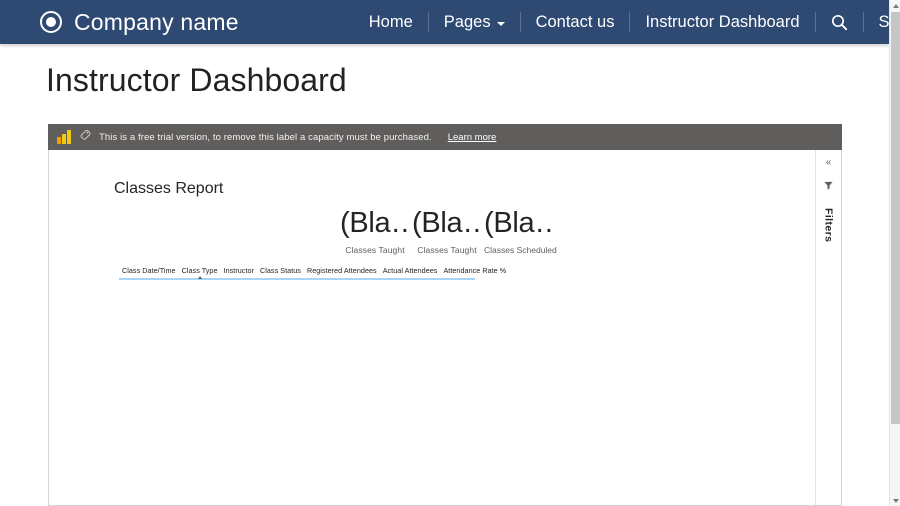 The height and width of the screenshot is (506, 900). I want to click on brand-logo: Company name, so click(139, 22).